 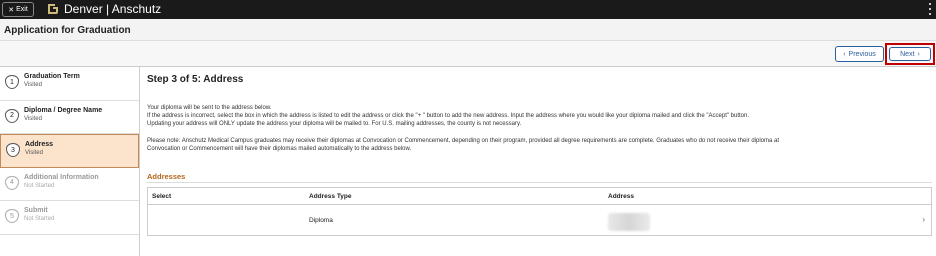 I want to click on cu-logo-icon, so click(x=53, y=9).